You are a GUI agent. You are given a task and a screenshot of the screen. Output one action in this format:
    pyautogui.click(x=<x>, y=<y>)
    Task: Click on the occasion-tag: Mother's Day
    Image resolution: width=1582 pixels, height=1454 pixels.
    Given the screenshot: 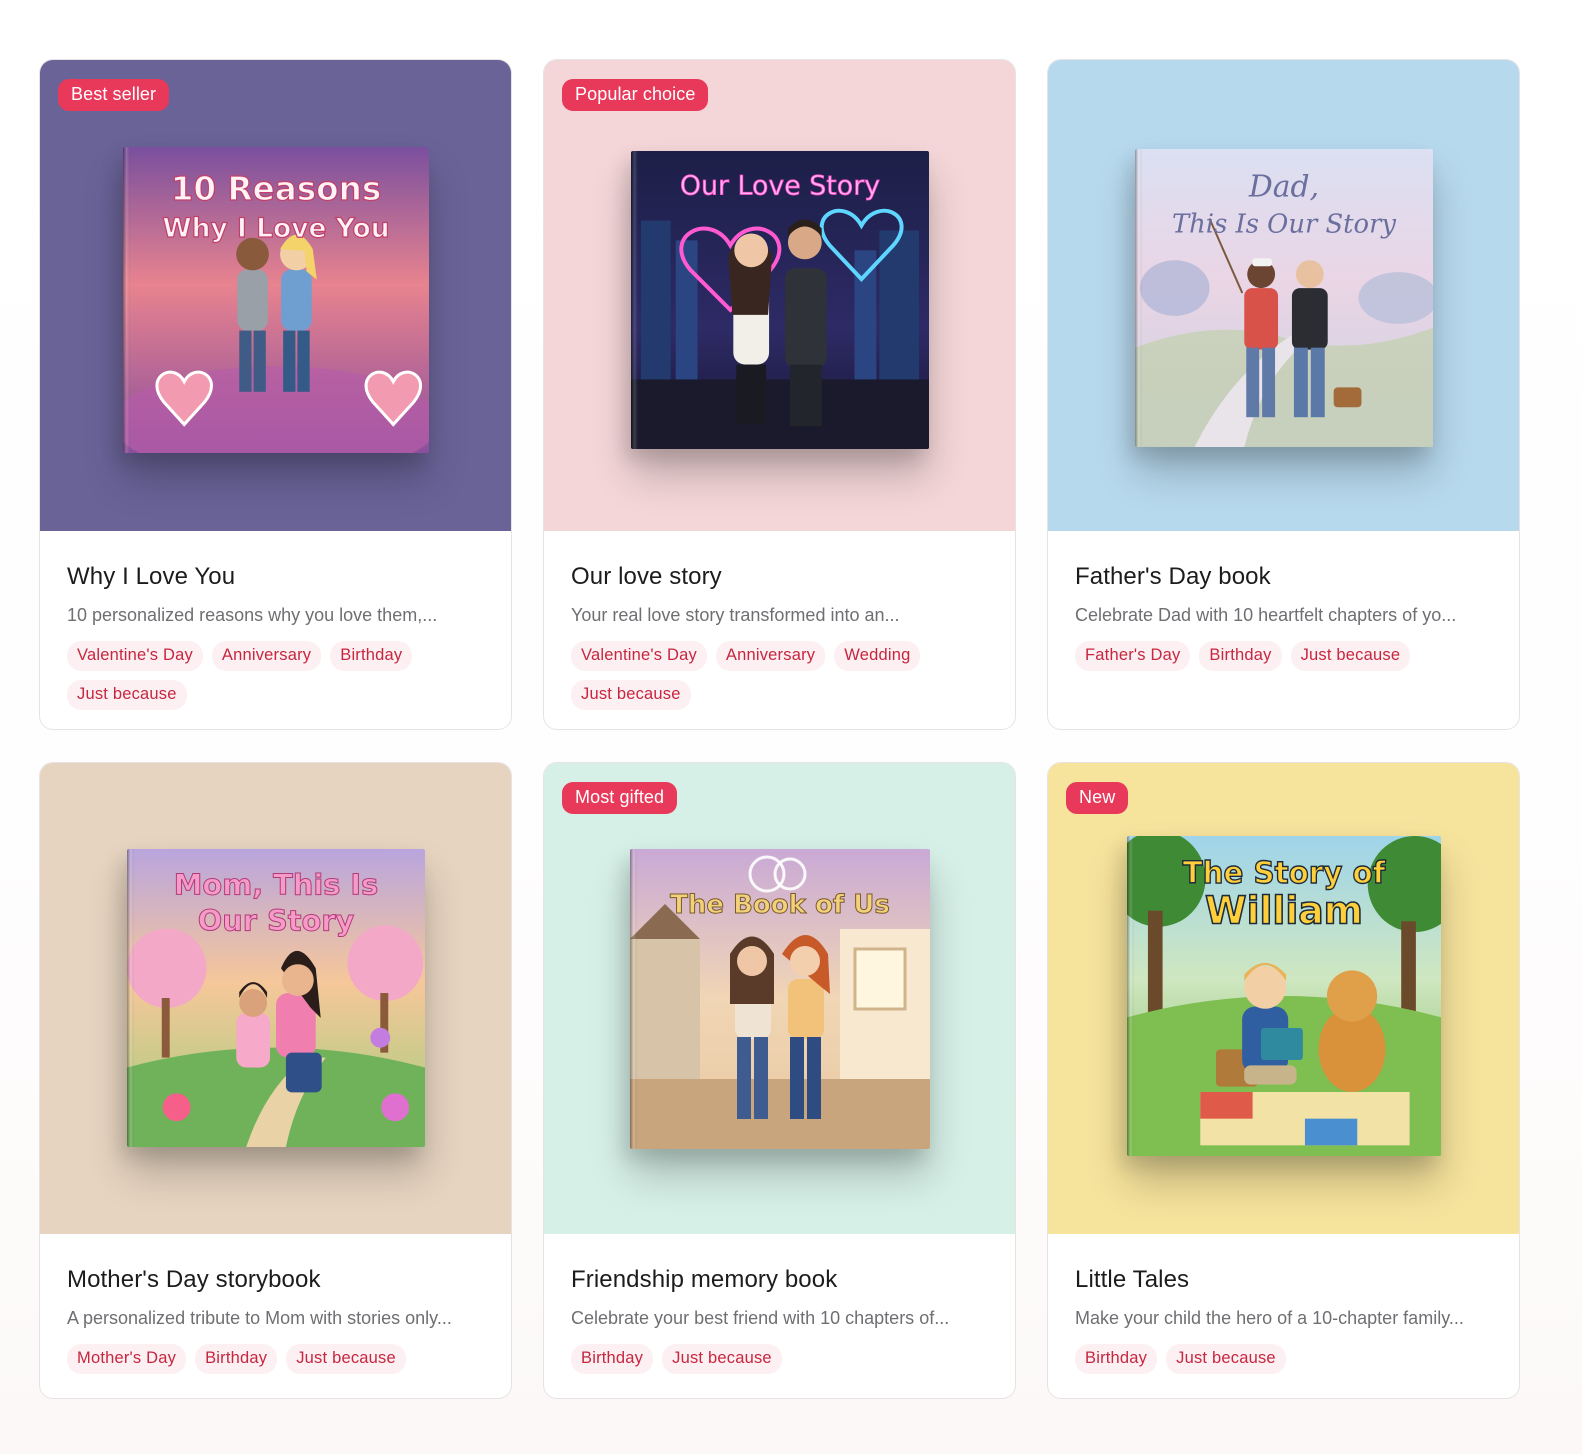 What is the action you would take?
    pyautogui.click(x=127, y=1359)
    